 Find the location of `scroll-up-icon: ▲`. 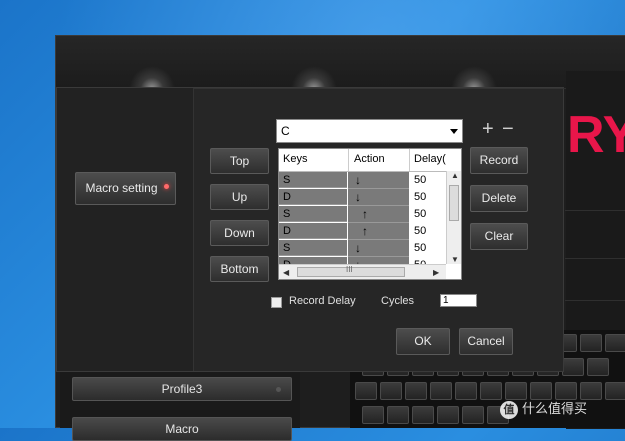

scroll-up-icon: ▲ is located at coordinates (455, 175).